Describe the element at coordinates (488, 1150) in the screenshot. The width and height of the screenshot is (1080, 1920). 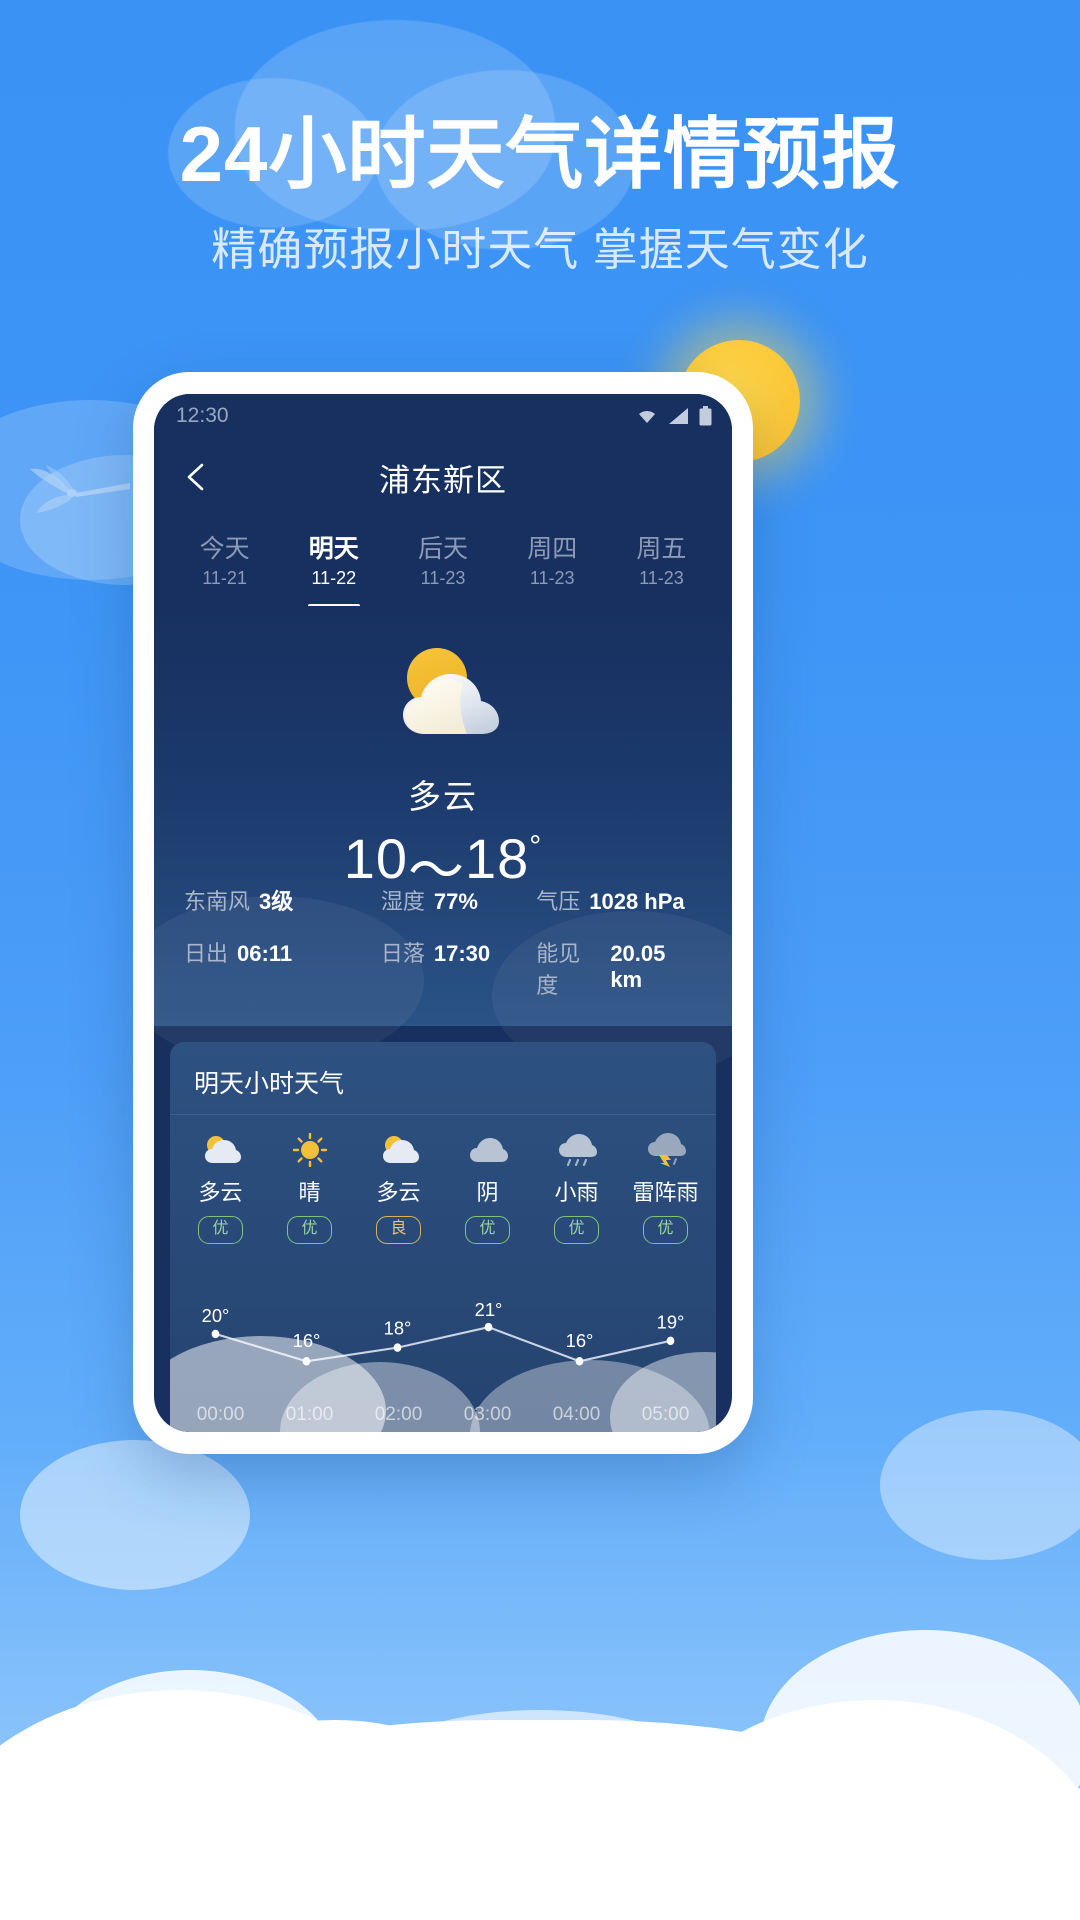
I see `overcast-icon` at that location.